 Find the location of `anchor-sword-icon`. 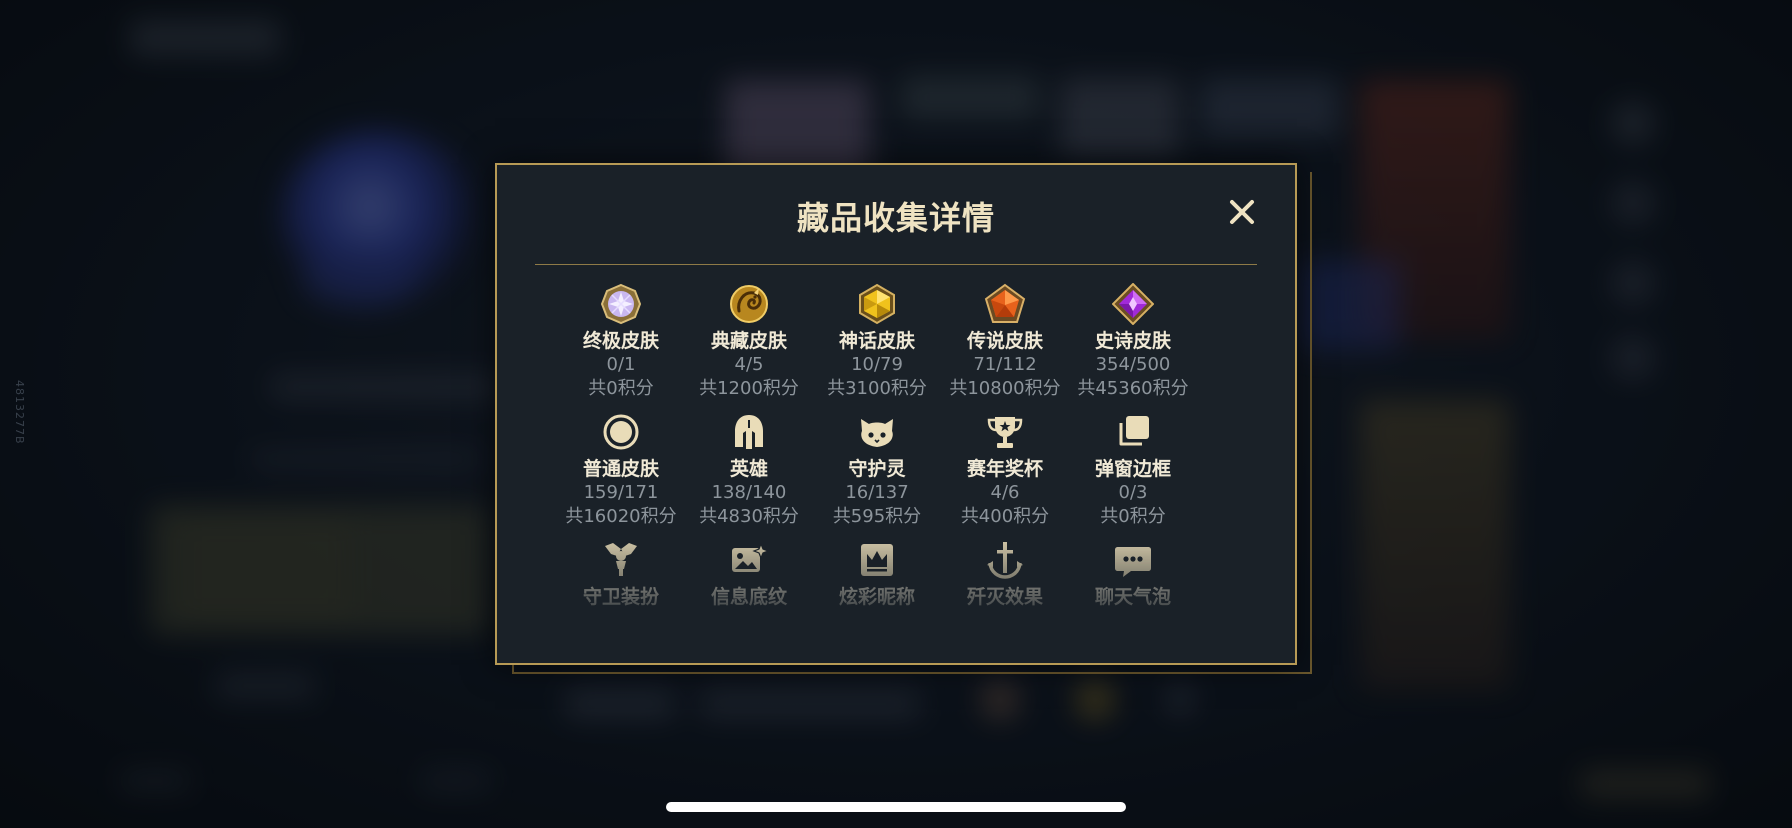

anchor-sword-icon is located at coordinates (1005, 560).